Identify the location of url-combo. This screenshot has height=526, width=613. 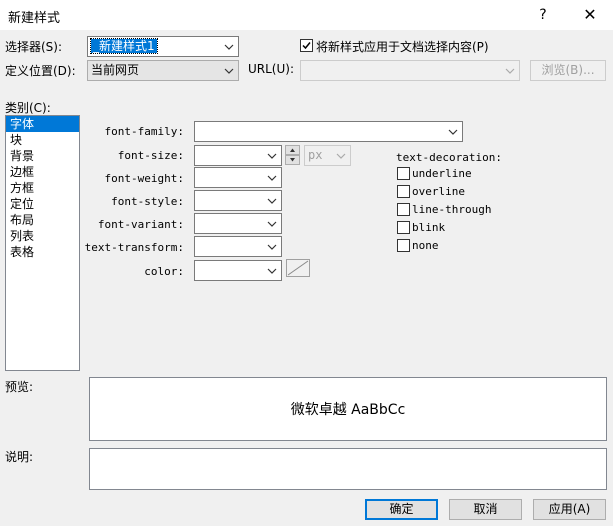
(410, 70).